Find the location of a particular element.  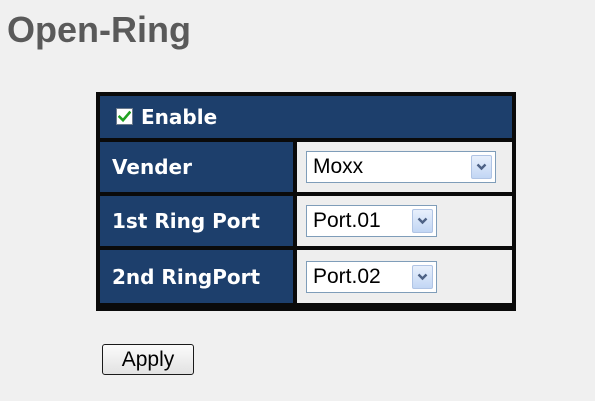

page-title: Open-Ring is located at coordinates (99, 29).